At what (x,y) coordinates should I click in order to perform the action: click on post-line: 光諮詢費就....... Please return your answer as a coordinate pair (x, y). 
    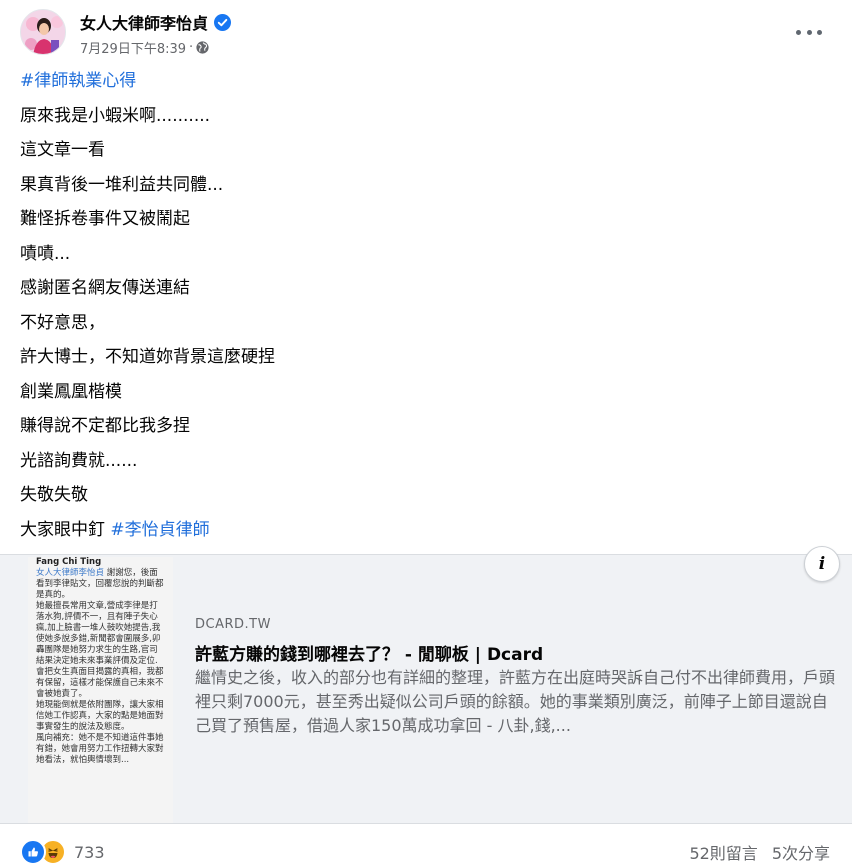
    Looking at the image, I should click on (79, 460).